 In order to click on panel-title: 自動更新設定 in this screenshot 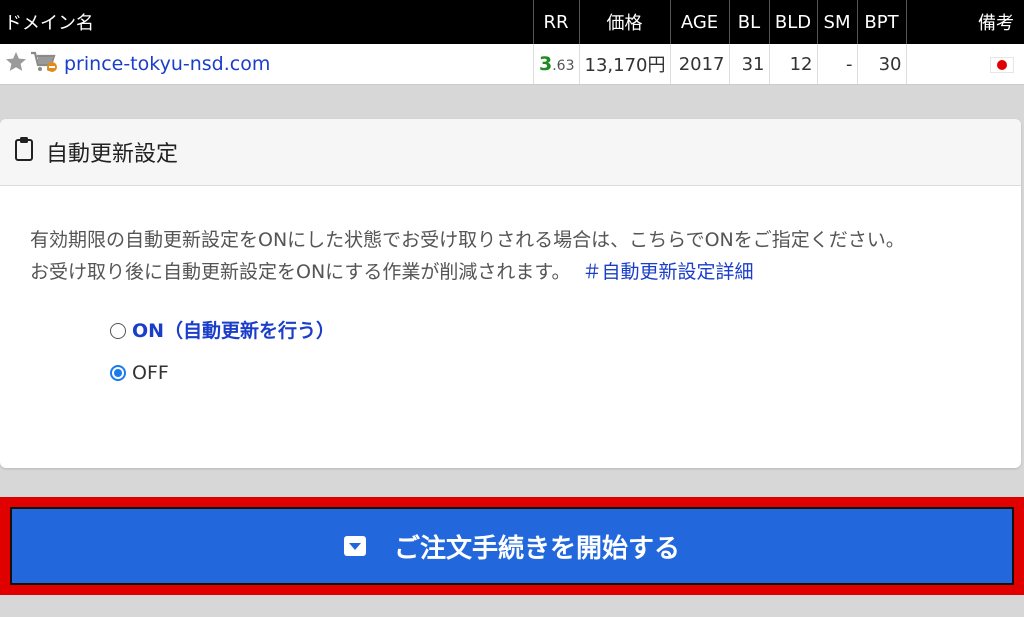, I will do `click(112, 154)`.